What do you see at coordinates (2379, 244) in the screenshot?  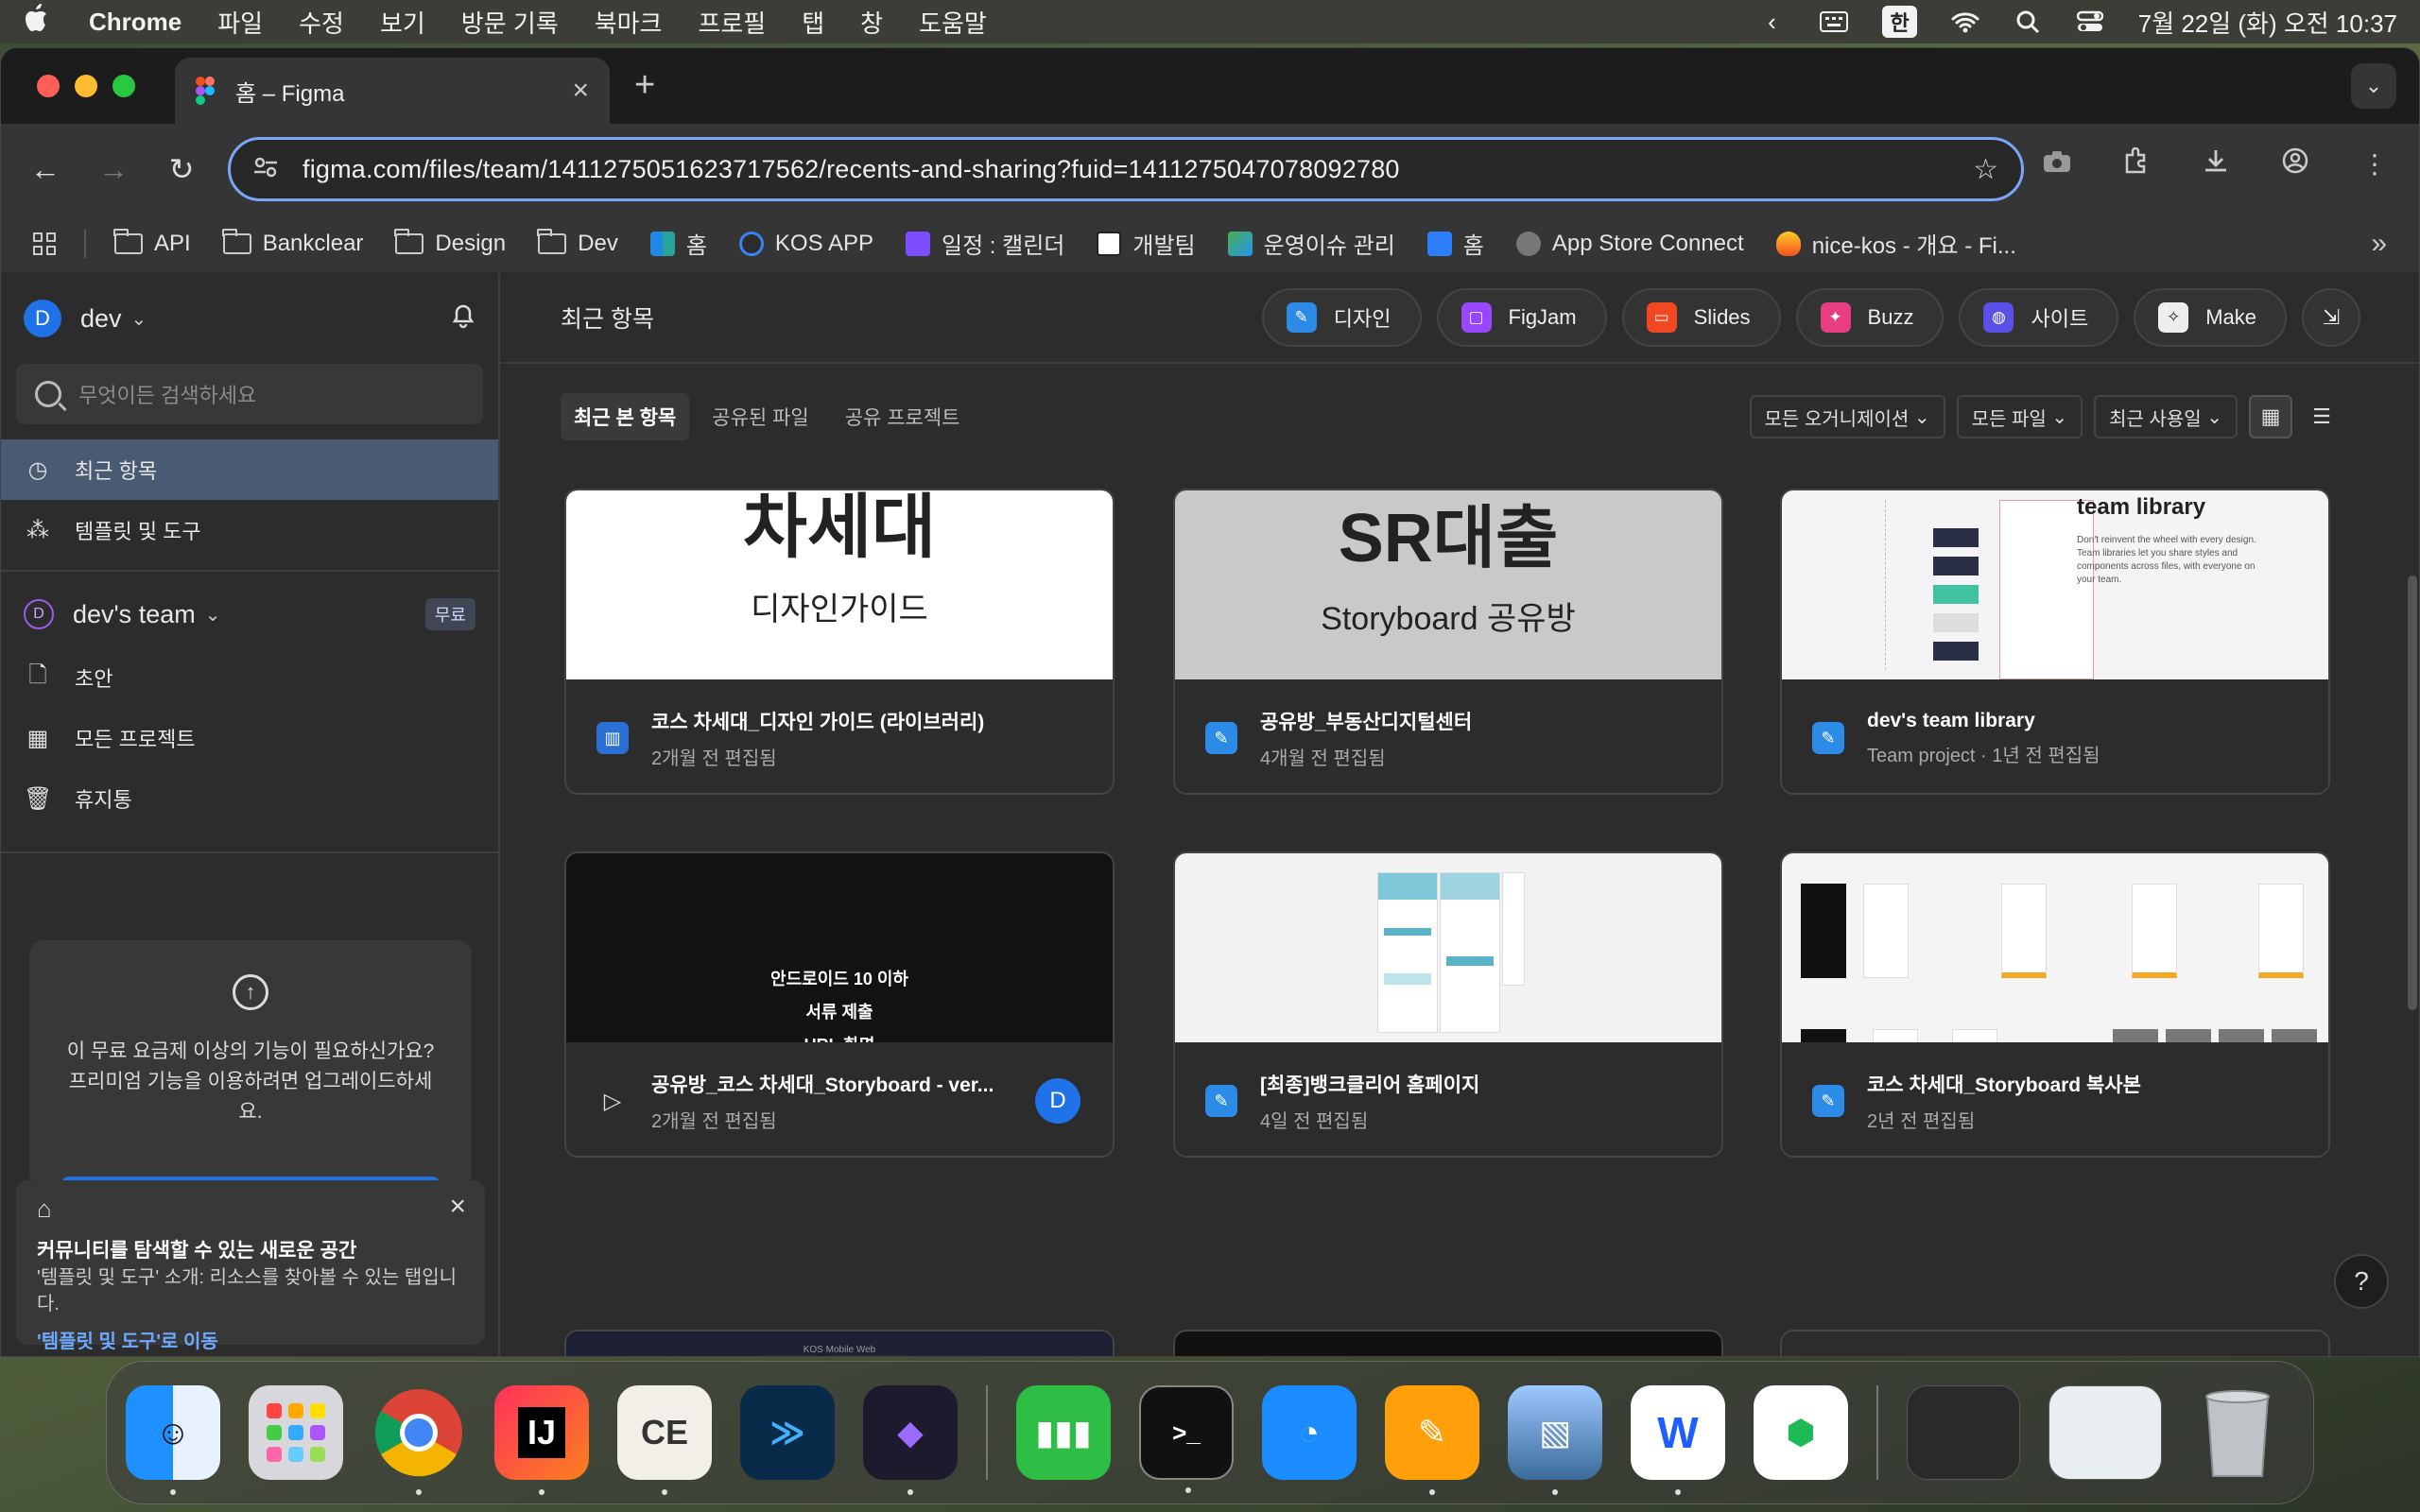 I see `bookmarks-overflow-icon: »` at bounding box center [2379, 244].